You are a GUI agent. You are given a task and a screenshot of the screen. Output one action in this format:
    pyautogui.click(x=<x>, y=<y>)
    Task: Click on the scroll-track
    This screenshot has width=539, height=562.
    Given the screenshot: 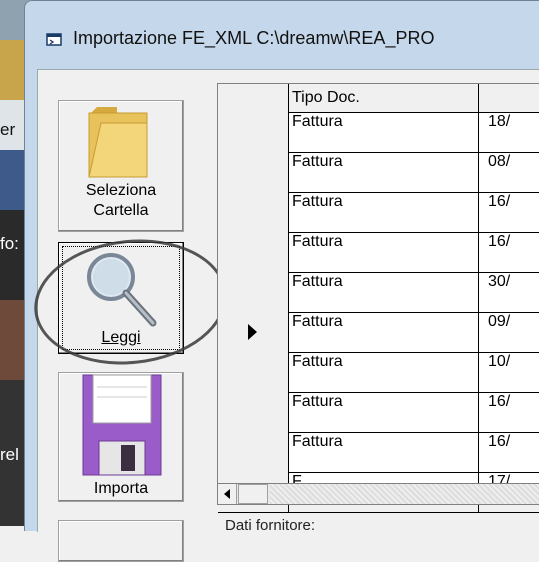 What is the action you would take?
    pyautogui.click(x=404, y=494)
    